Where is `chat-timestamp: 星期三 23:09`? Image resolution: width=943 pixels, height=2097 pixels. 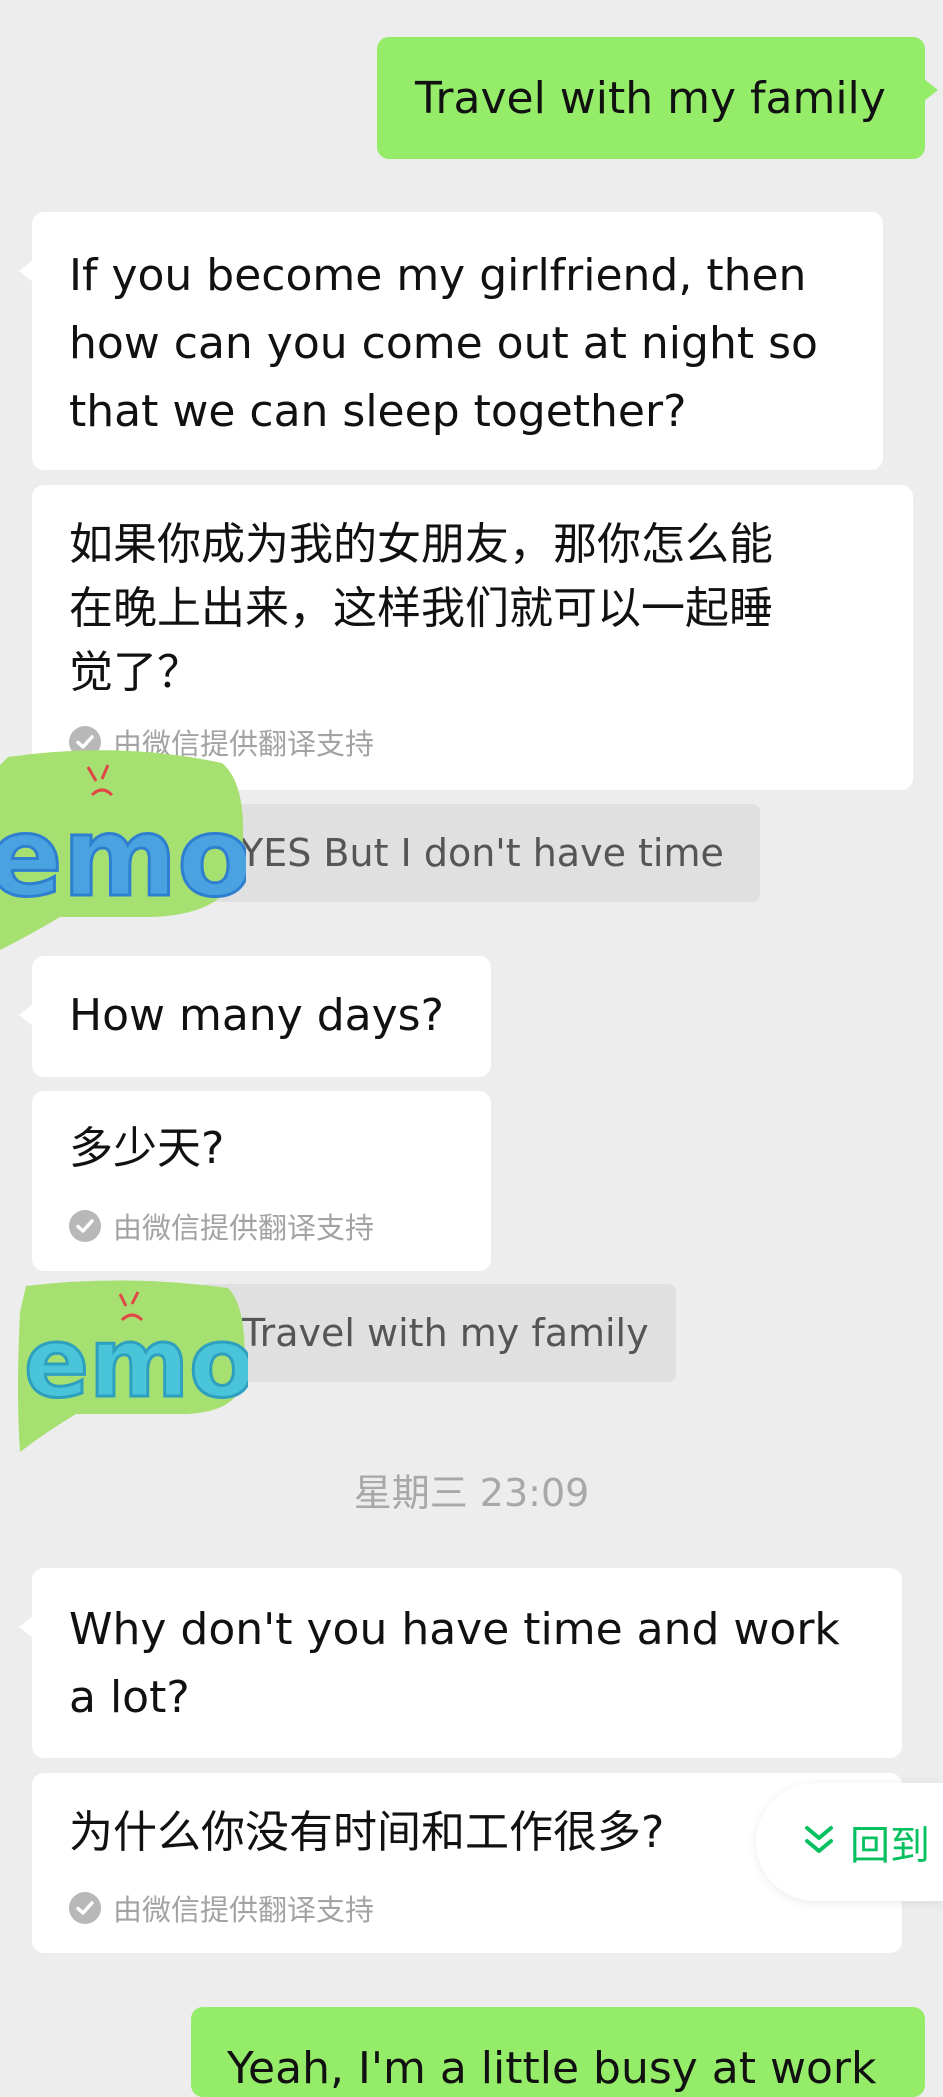
chat-timestamp: 星期三 23:09 is located at coordinates (471, 1493).